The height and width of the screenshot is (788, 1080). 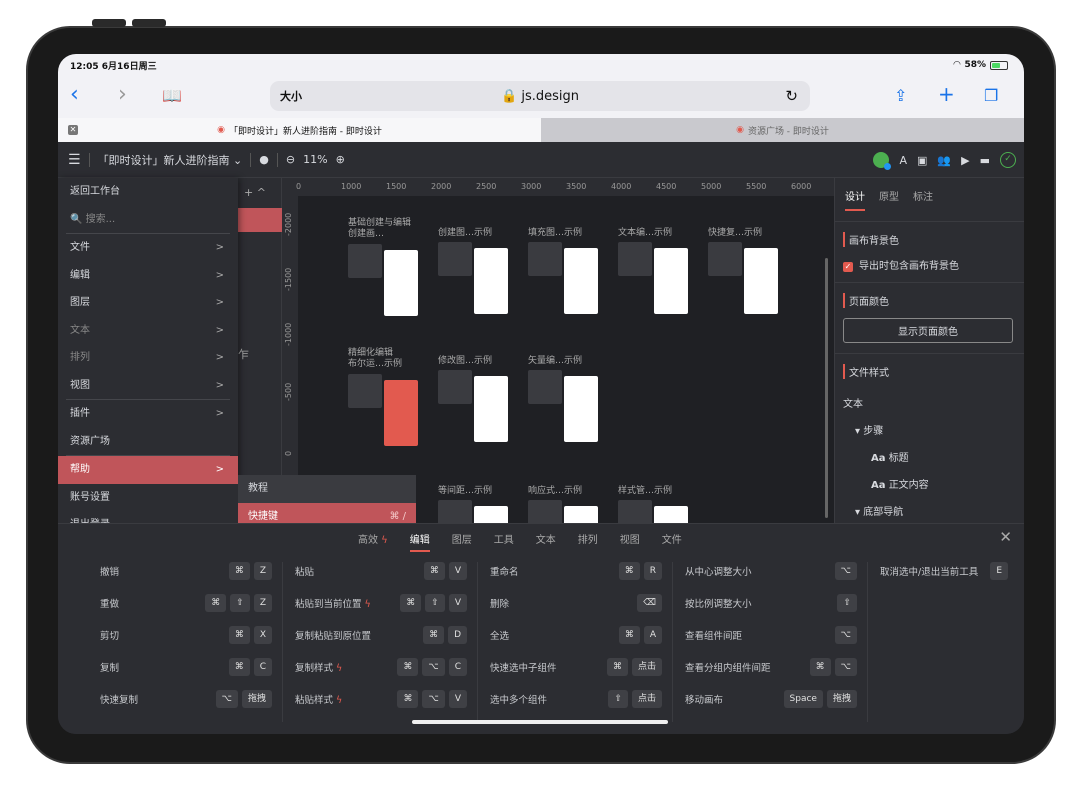 I want to click on font-icon: A, so click(x=903, y=160).